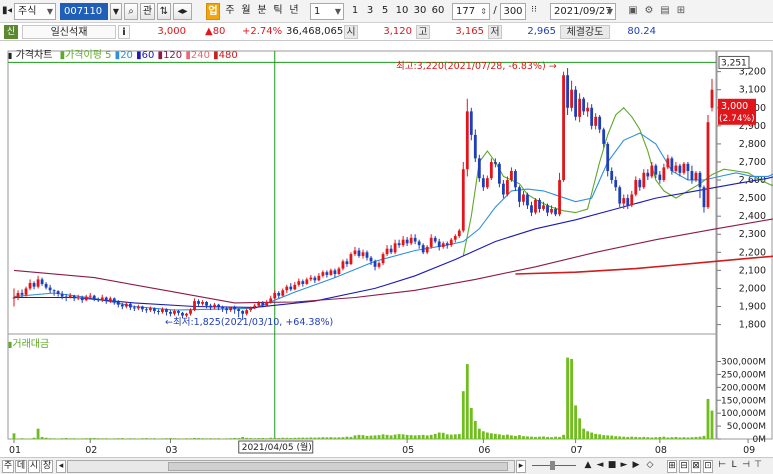 The image size is (773, 474). What do you see at coordinates (230, 11) in the screenshot?
I see `period-day-button: 주` at bounding box center [230, 11].